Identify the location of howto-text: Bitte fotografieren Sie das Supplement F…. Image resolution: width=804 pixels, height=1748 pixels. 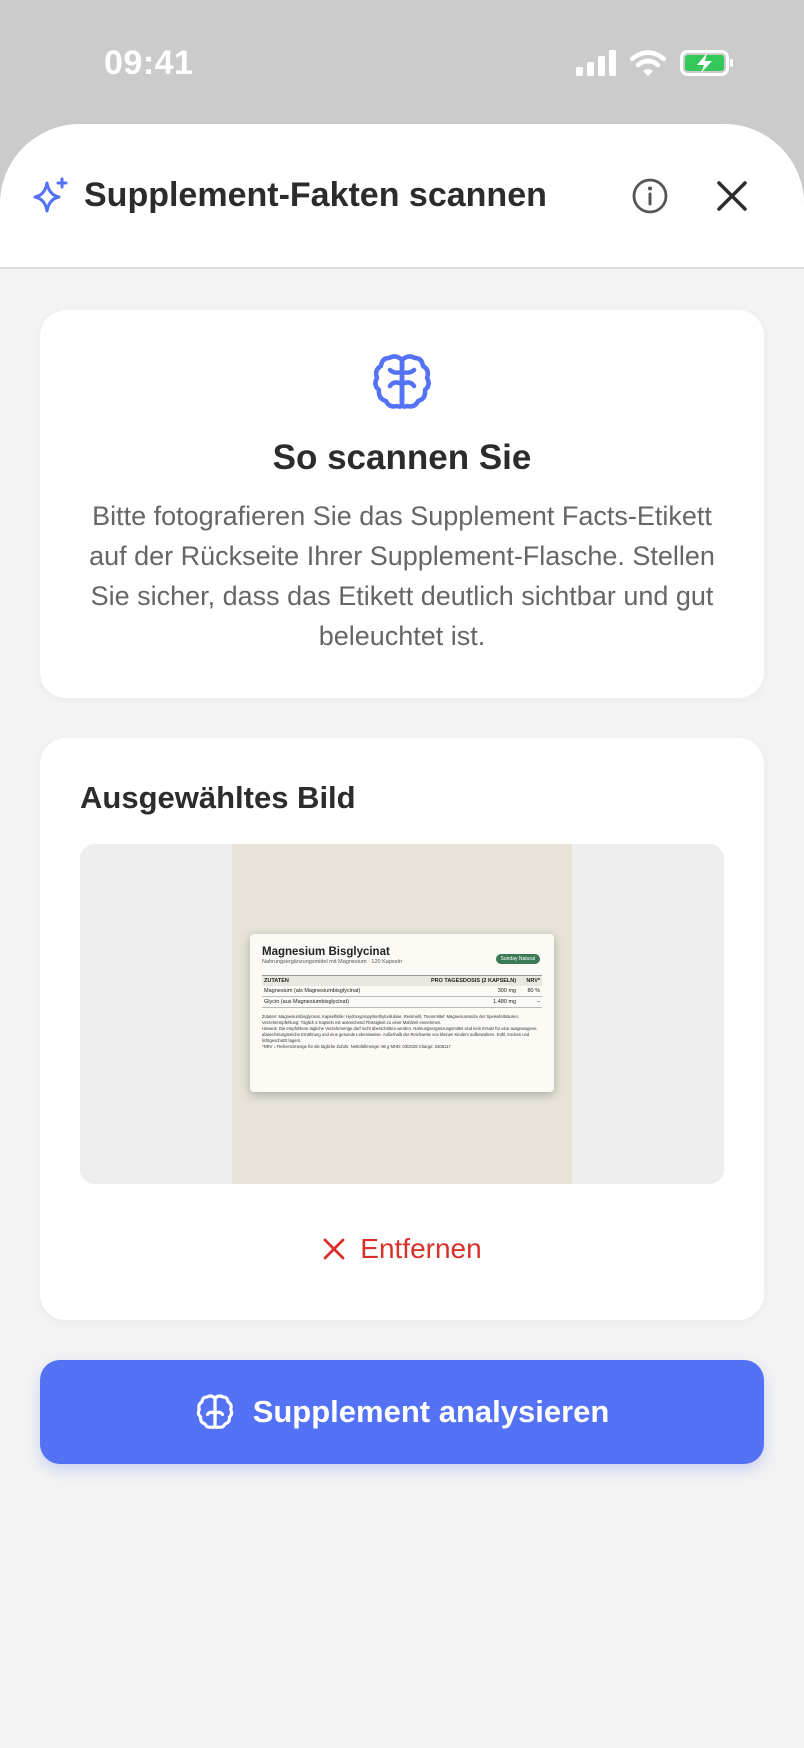
(402, 576).